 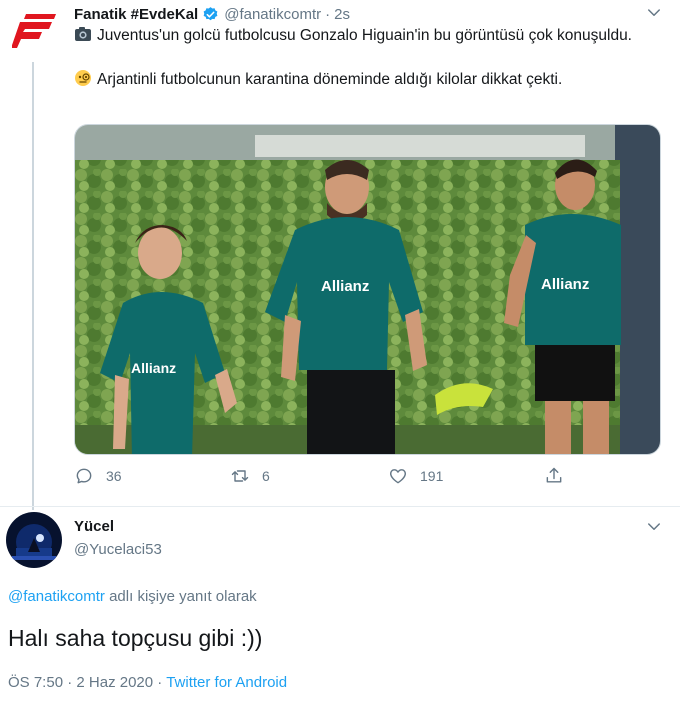 What do you see at coordinates (83, 34) in the screenshot?
I see `camera-emoji-icon` at bounding box center [83, 34].